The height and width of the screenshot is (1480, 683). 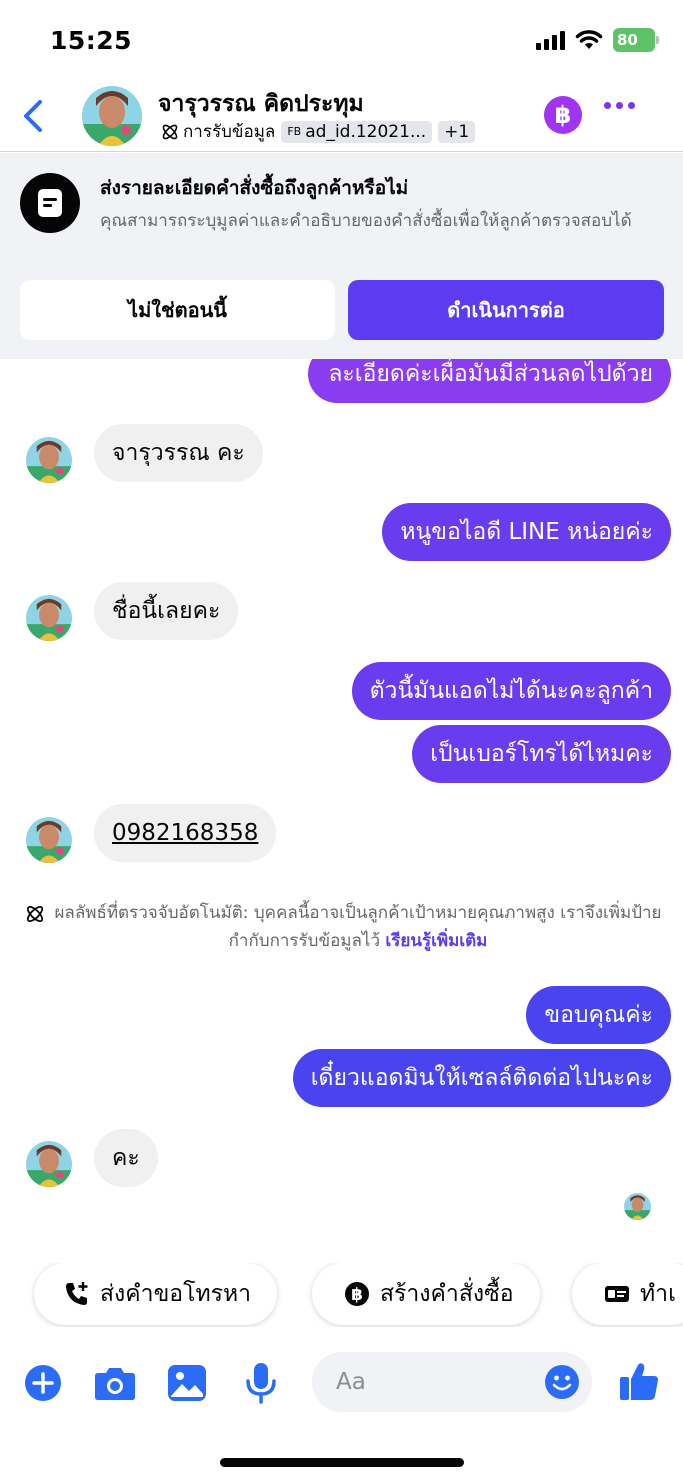 What do you see at coordinates (342, 1462) in the screenshot?
I see `home-indicator` at bounding box center [342, 1462].